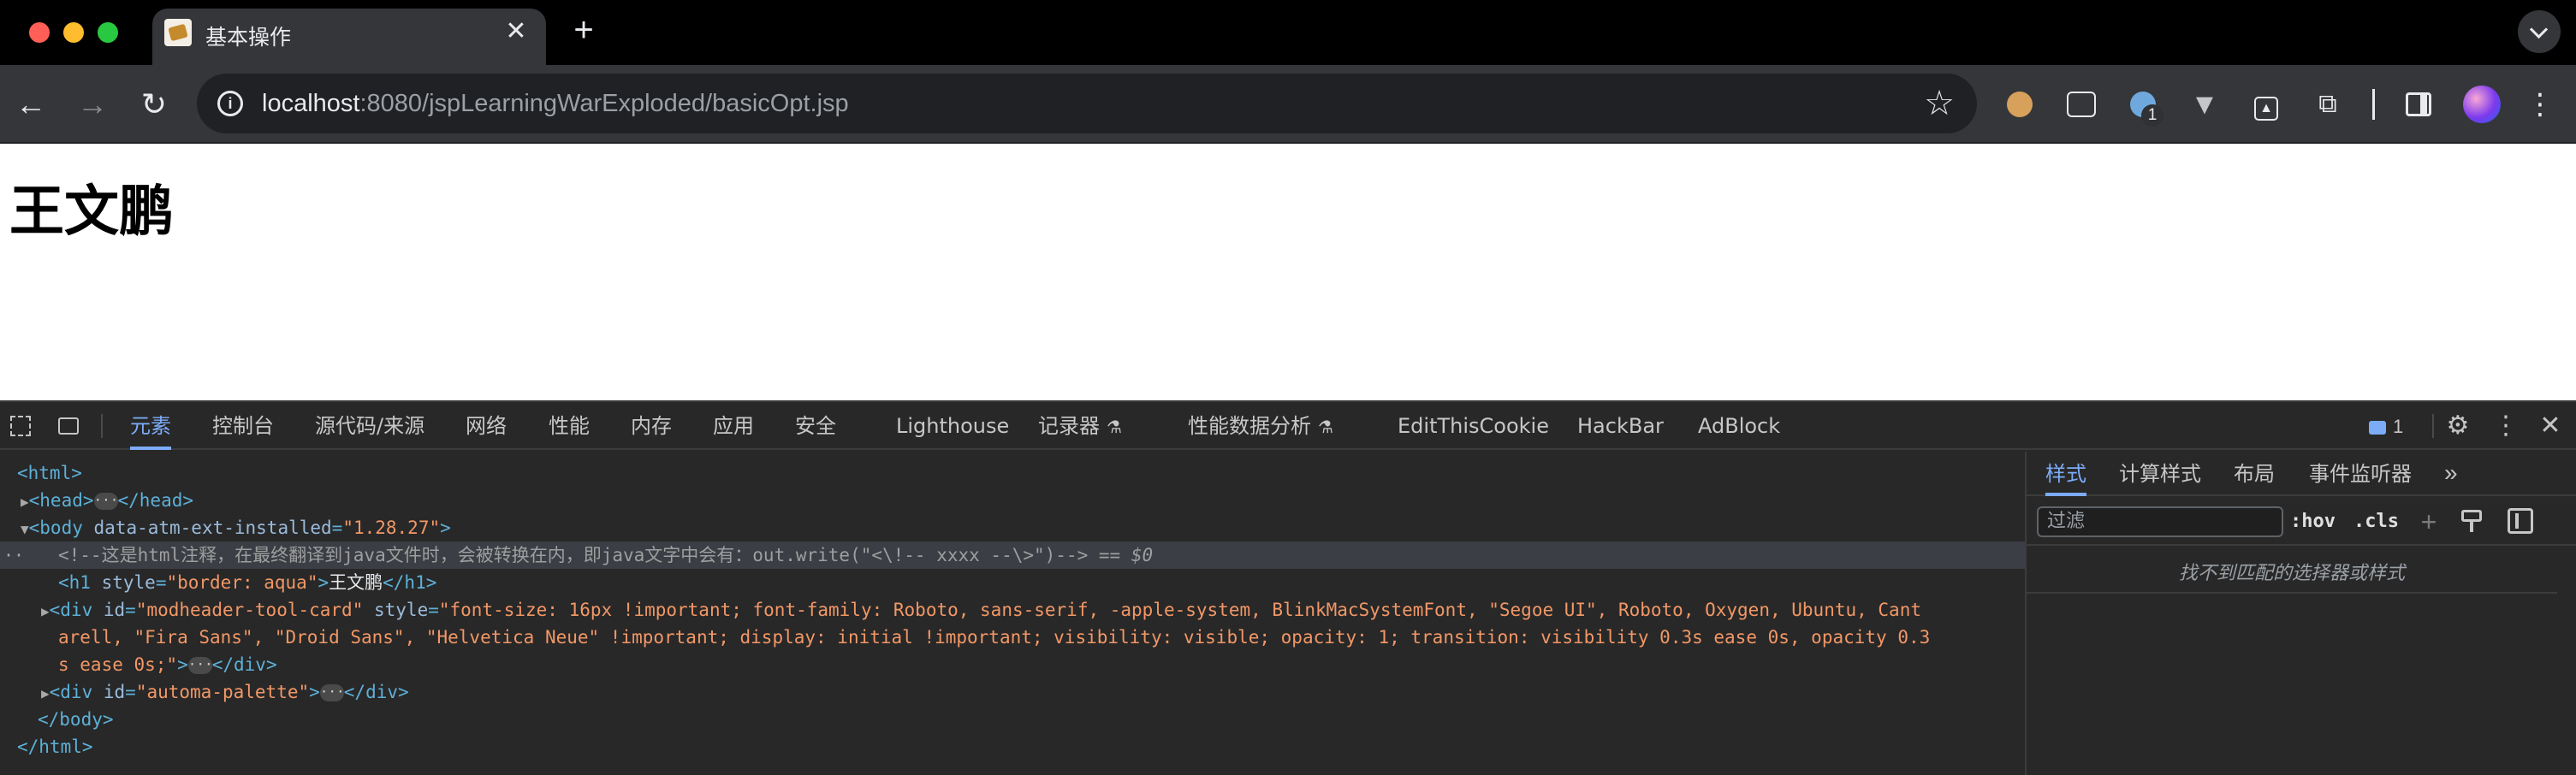  I want to click on site-info-icon: i, so click(230, 103).